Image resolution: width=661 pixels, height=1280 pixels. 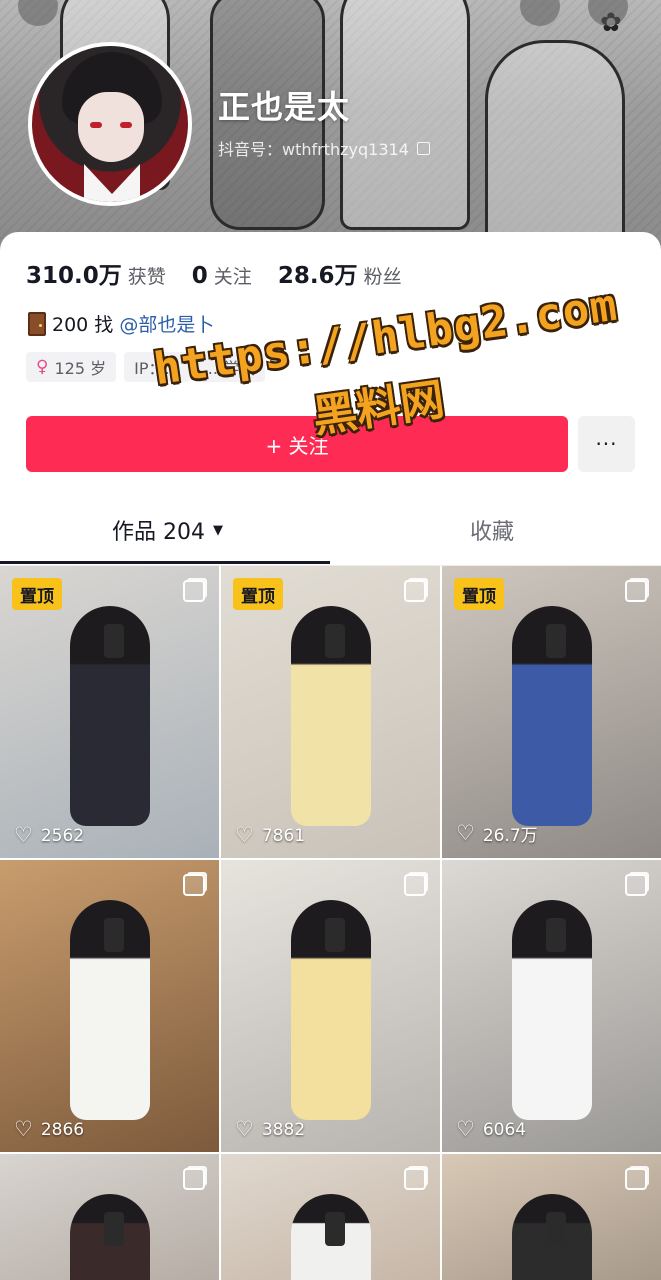 I want to click on video-likes-count: 6064, so click(x=504, y=1129).